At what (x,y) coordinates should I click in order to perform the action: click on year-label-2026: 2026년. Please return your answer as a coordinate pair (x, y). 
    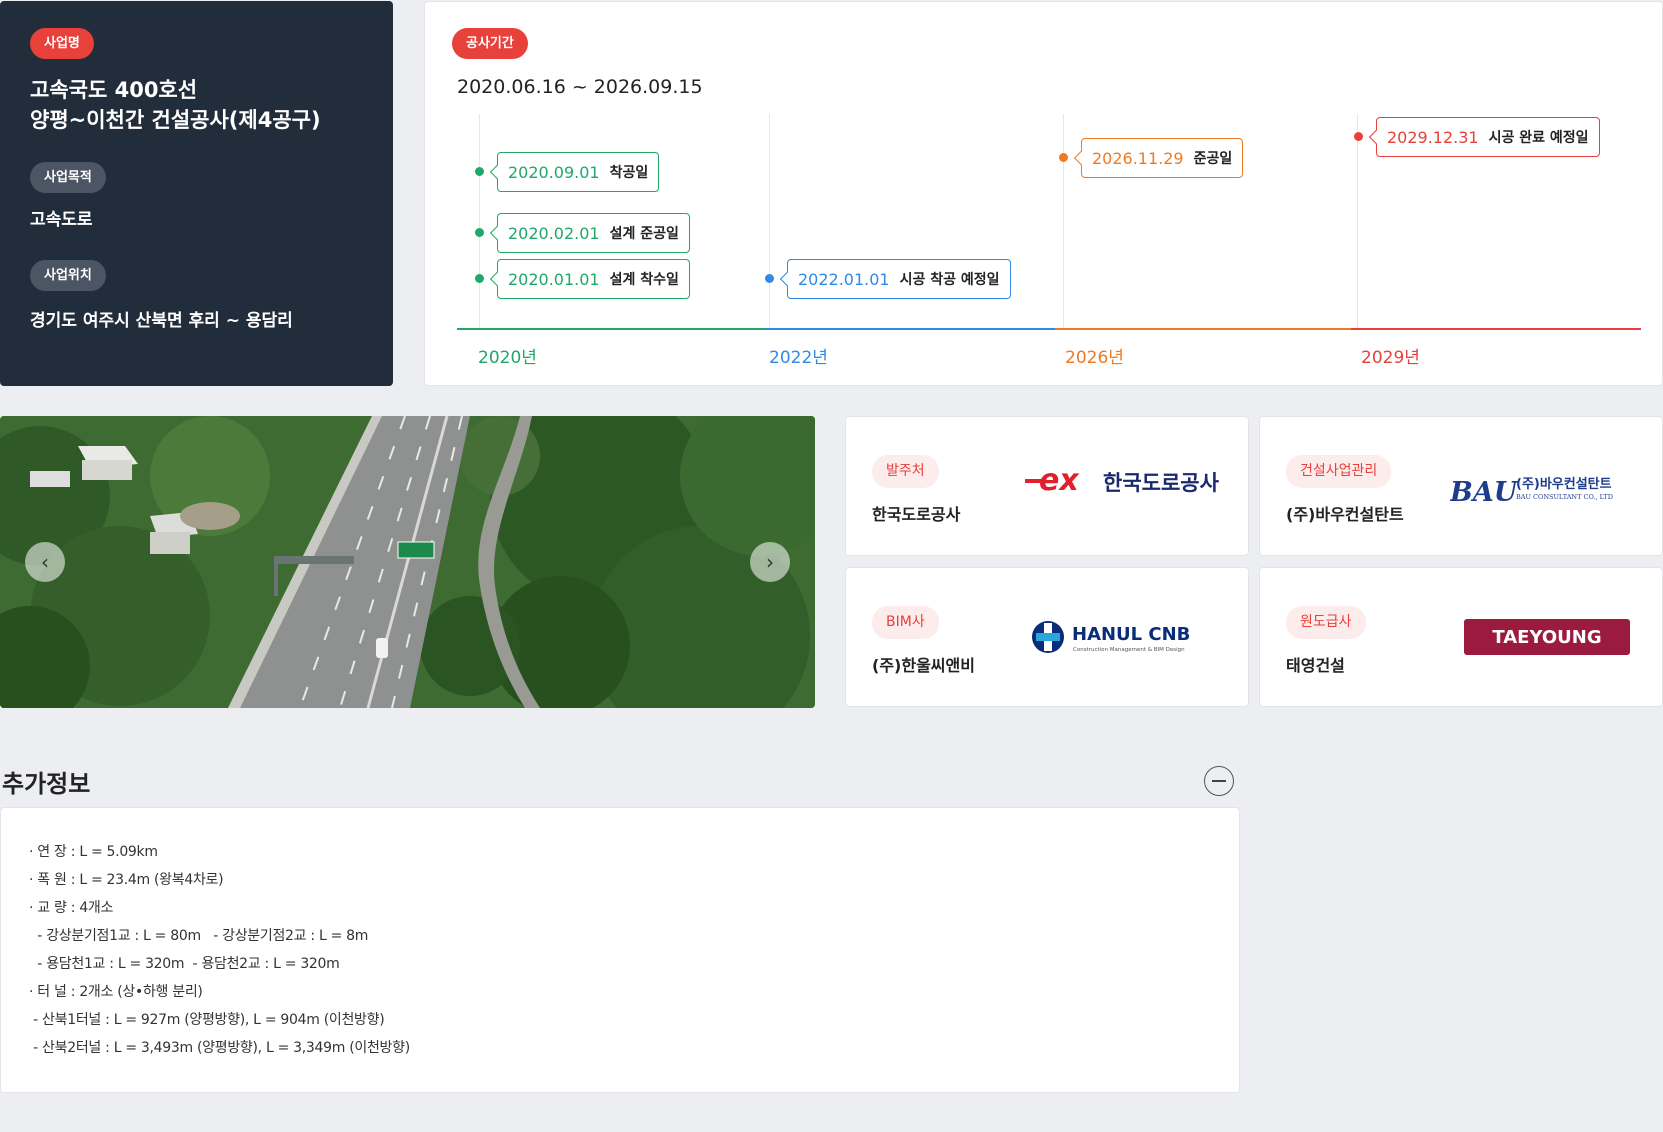
    Looking at the image, I should click on (1094, 358).